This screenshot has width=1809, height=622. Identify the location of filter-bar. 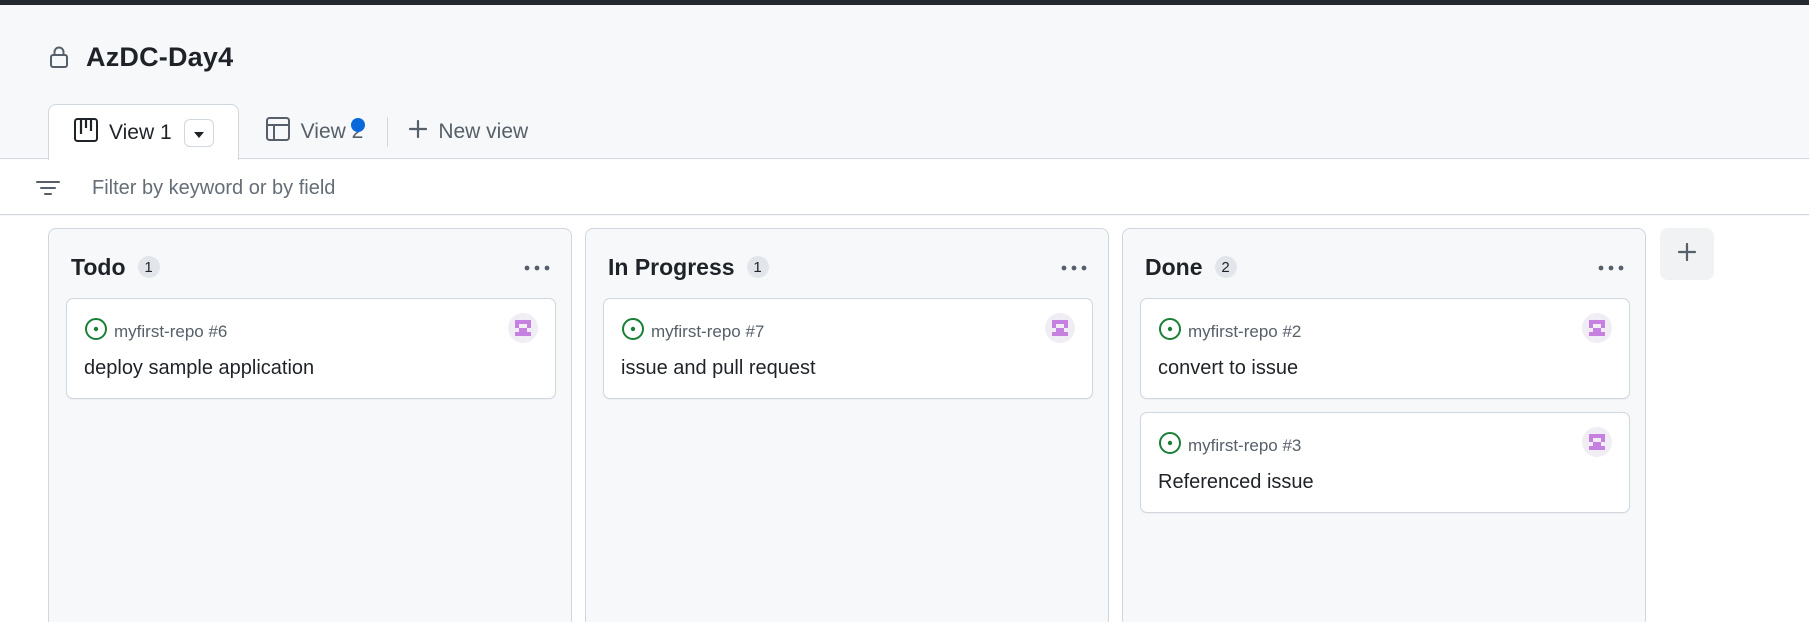
(904, 187).